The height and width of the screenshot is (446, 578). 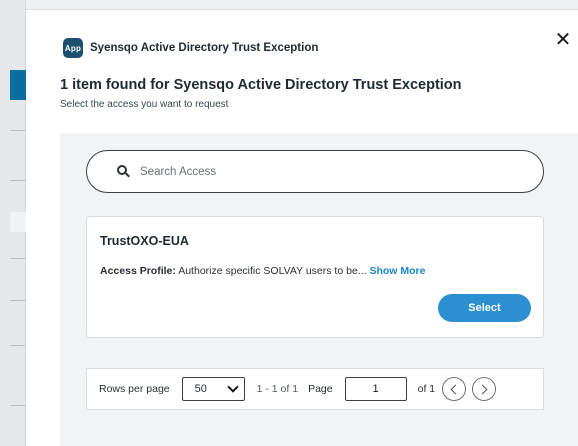 I want to click on page-label: Page, so click(x=320, y=389).